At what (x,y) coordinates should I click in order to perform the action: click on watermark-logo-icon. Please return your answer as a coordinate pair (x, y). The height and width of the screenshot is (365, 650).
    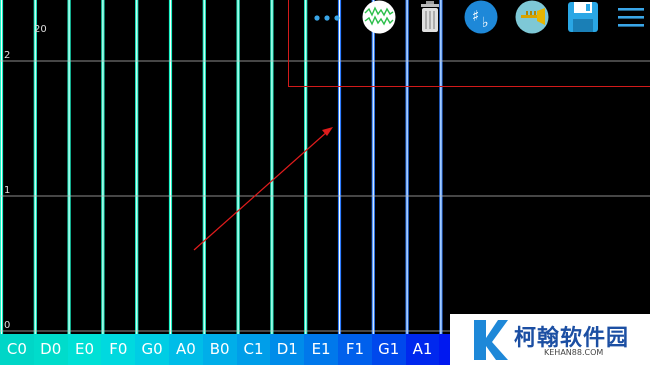
    Looking at the image, I should click on (491, 340).